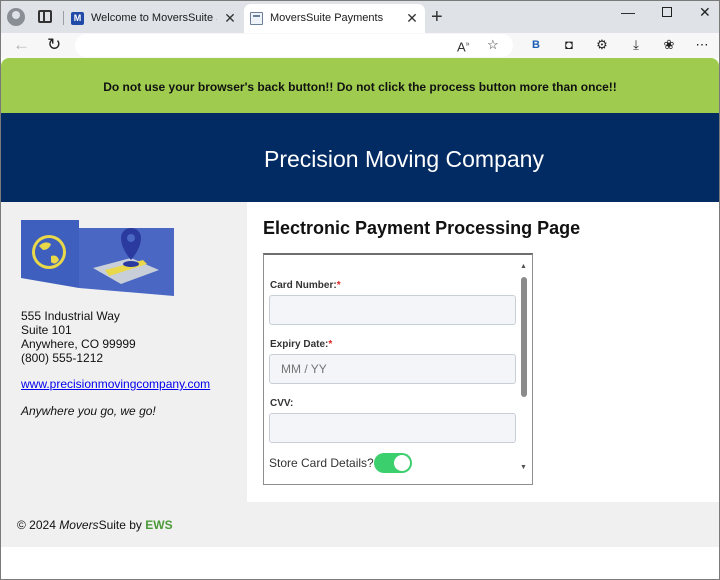 The height and width of the screenshot is (580, 720). Describe the element at coordinates (705, 12) in the screenshot. I see `window-close-icon: ✕` at that location.